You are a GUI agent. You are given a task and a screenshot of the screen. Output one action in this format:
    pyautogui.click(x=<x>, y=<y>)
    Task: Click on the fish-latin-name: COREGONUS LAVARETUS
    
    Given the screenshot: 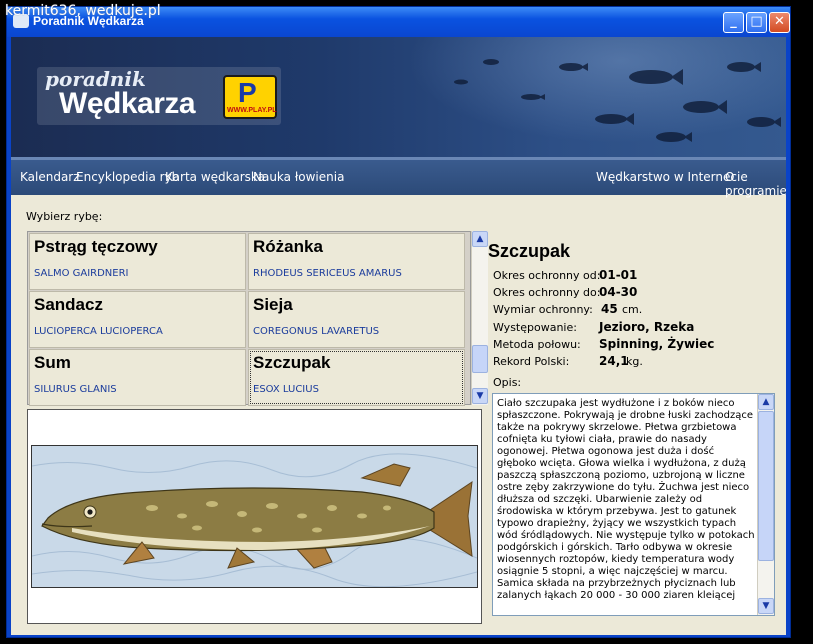 What is the action you would take?
    pyautogui.click(x=316, y=331)
    